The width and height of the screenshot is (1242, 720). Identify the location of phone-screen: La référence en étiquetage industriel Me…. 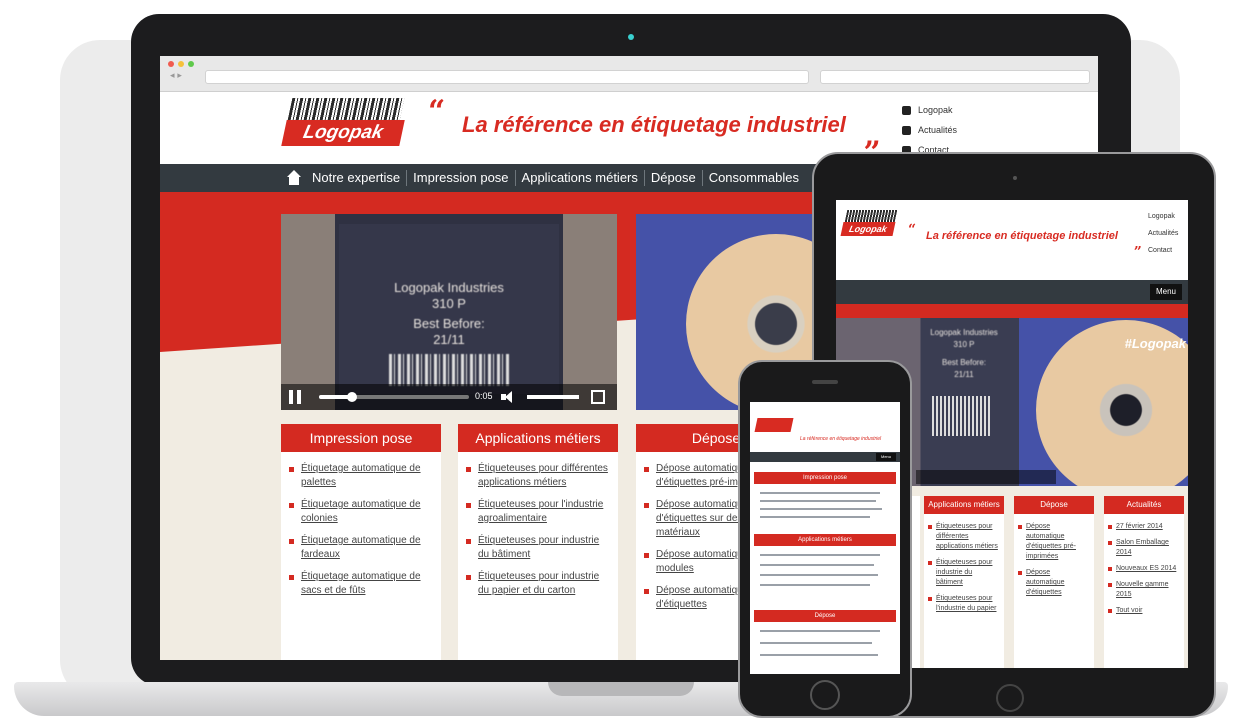
(825, 538).